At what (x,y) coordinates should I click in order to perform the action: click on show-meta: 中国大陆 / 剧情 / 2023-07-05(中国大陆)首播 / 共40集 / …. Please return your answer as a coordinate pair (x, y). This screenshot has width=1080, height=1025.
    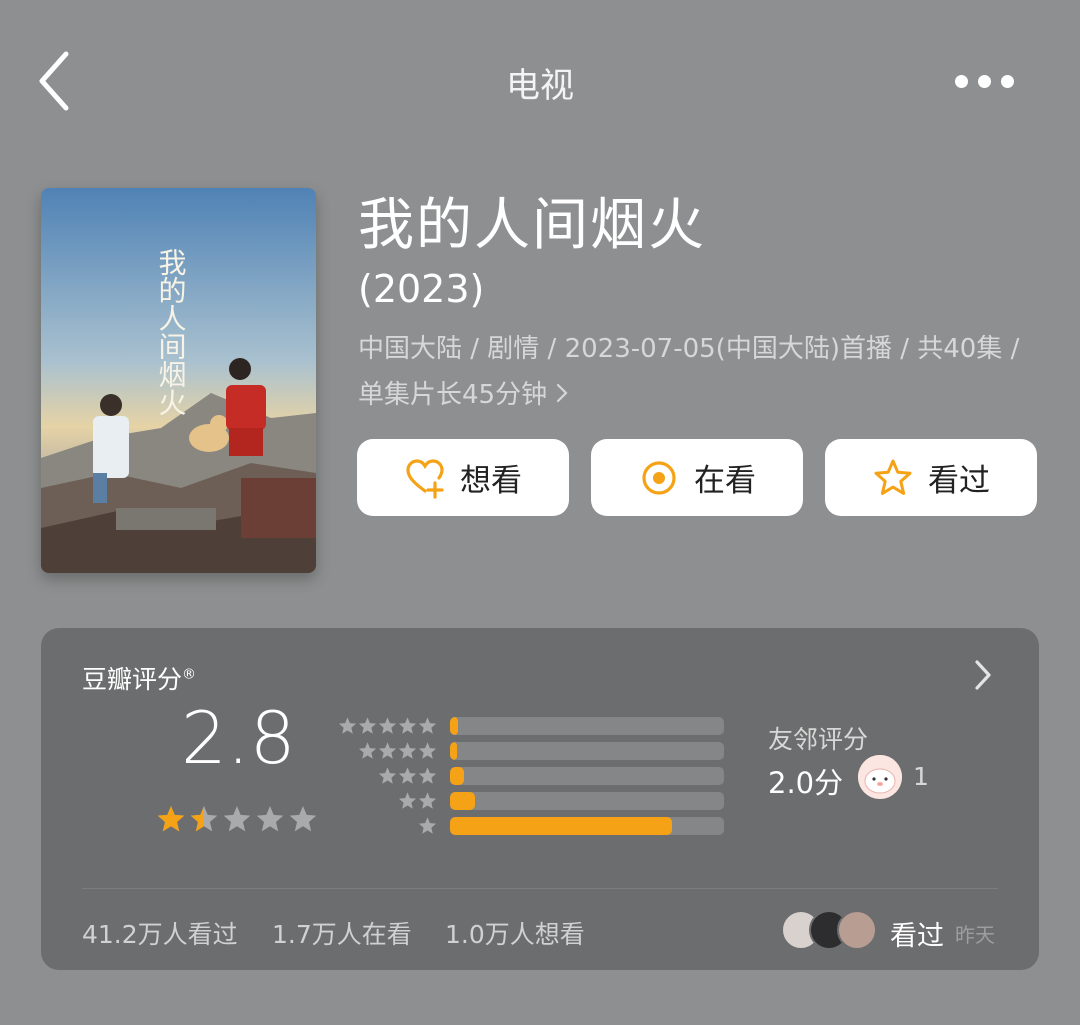
    Looking at the image, I should click on (703, 372).